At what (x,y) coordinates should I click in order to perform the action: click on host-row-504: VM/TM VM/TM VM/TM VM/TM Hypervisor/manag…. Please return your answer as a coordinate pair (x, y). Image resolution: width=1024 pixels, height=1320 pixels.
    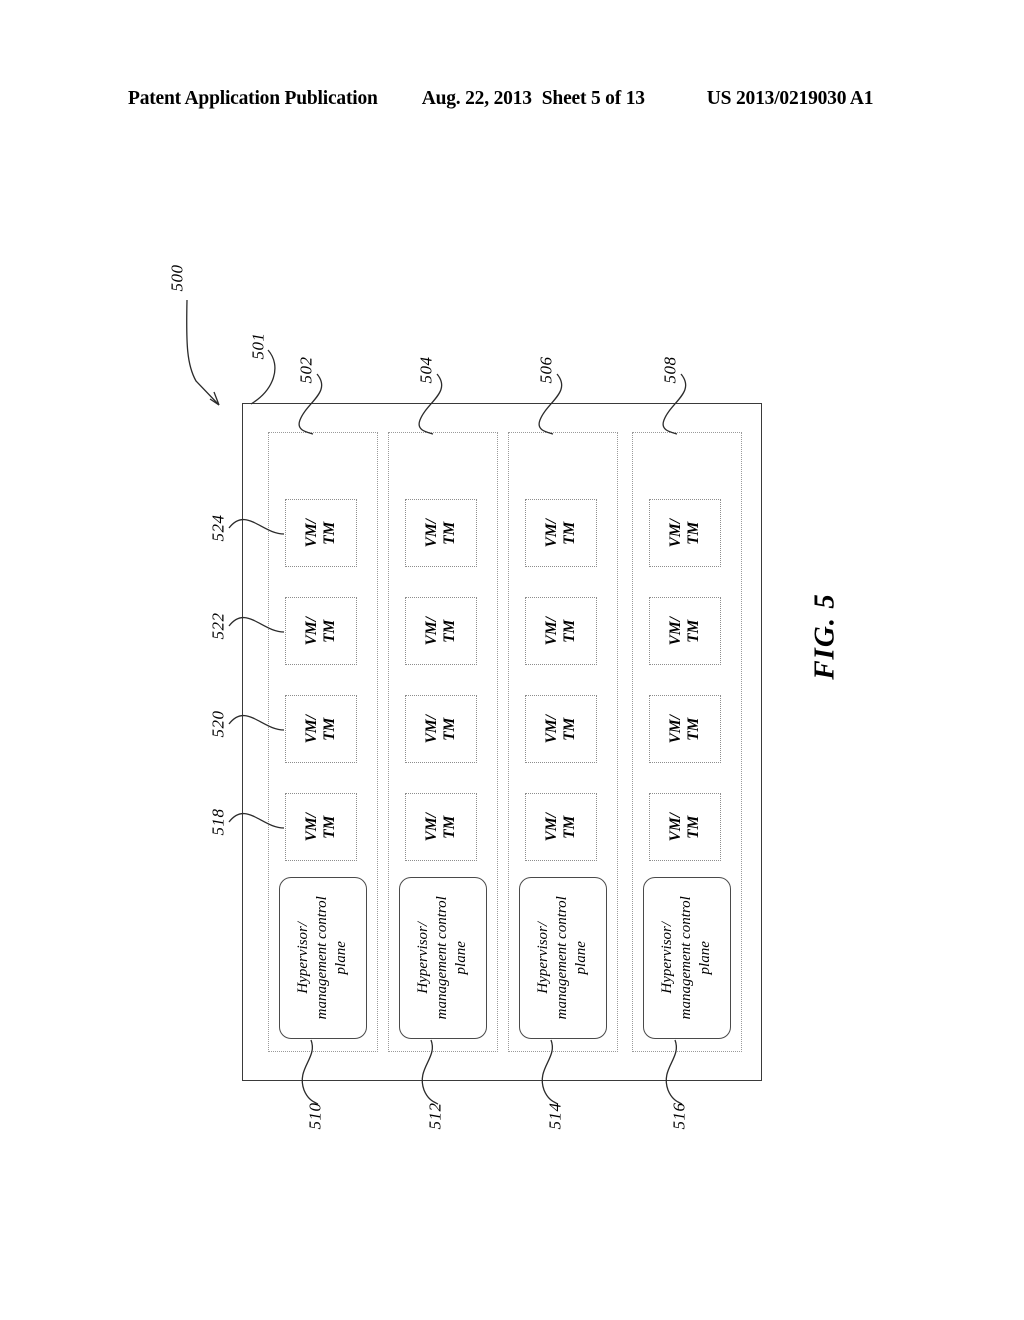
    Looking at the image, I should click on (443, 742).